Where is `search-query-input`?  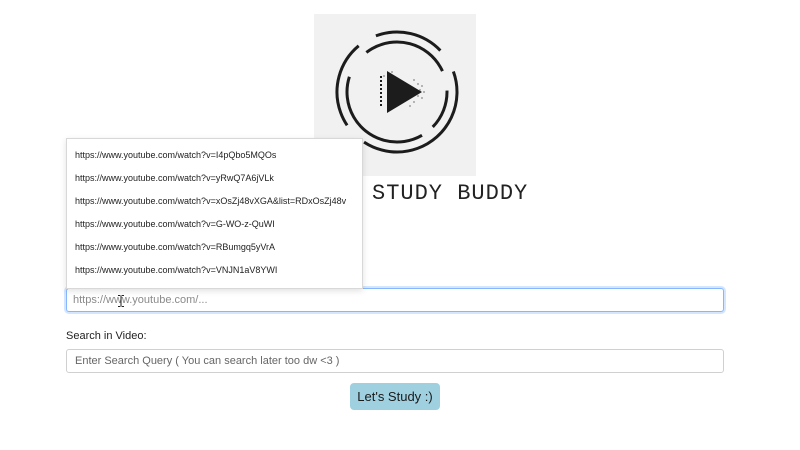 search-query-input is located at coordinates (395, 361).